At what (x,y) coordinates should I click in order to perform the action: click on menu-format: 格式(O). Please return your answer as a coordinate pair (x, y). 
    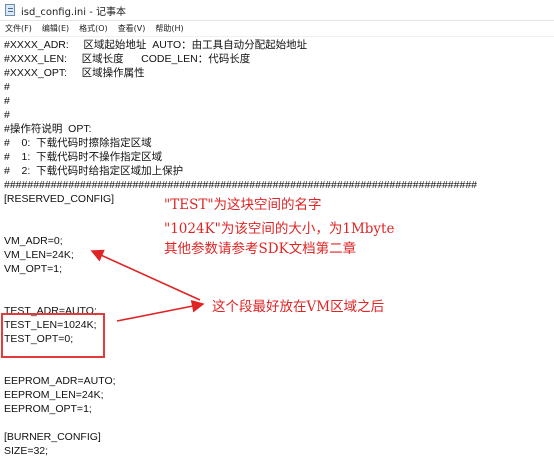
    Looking at the image, I should click on (93, 28).